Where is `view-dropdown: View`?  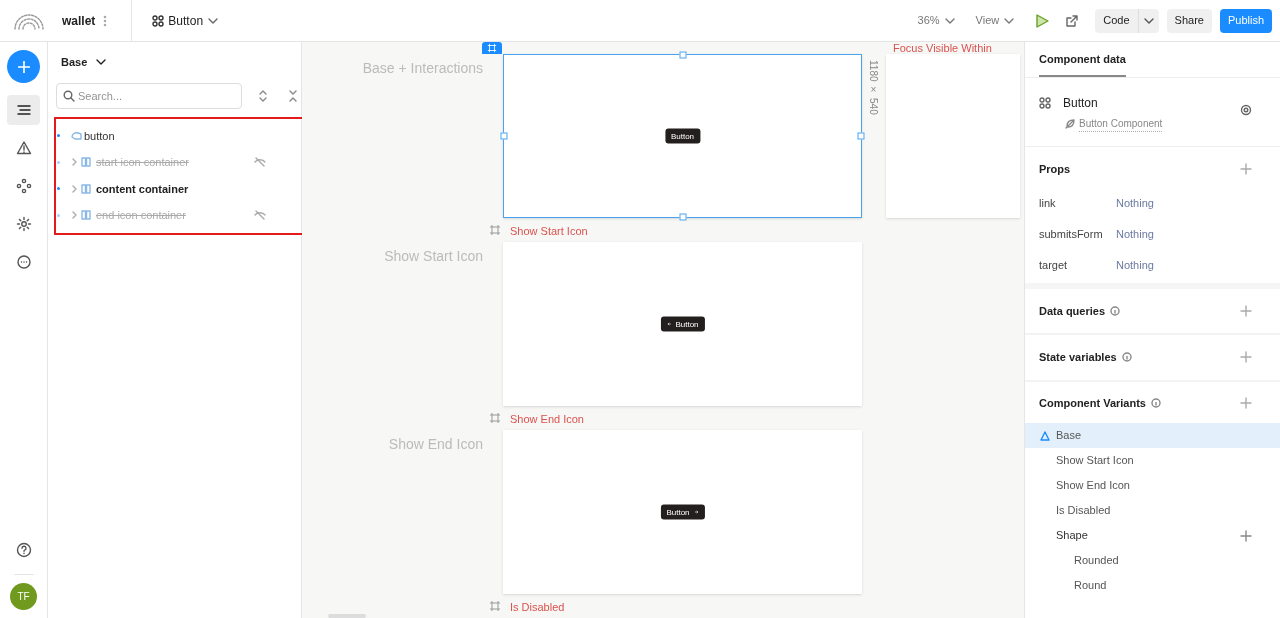
view-dropdown: View is located at coordinates (995, 20).